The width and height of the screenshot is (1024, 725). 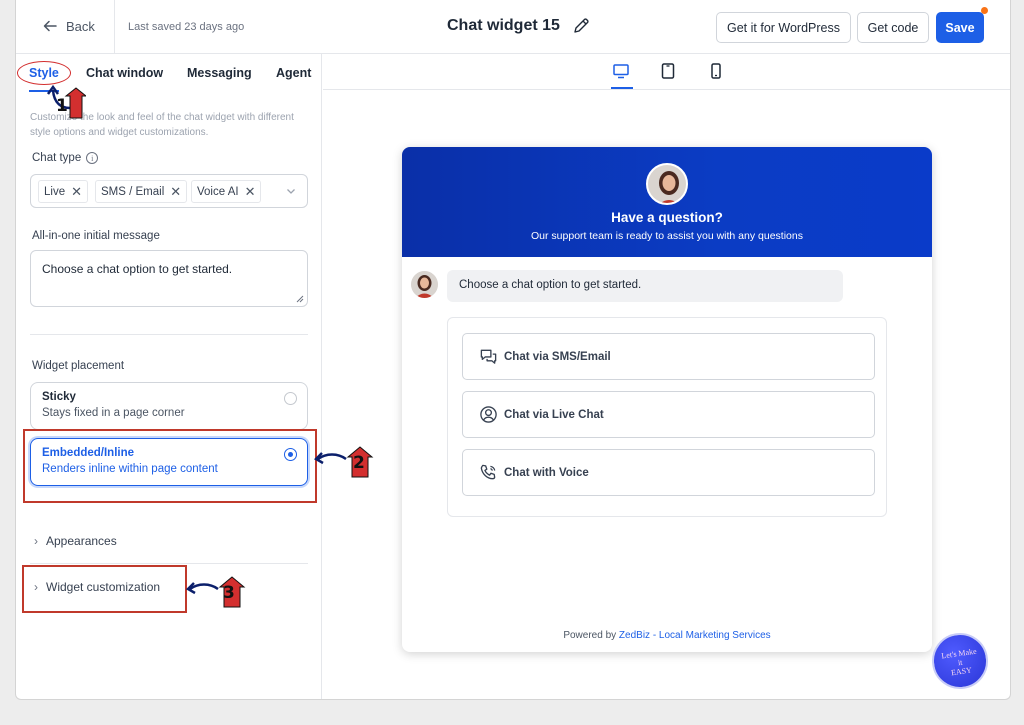 What do you see at coordinates (590, 635) in the screenshot?
I see `powered-by-text: Powered by` at bounding box center [590, 635].